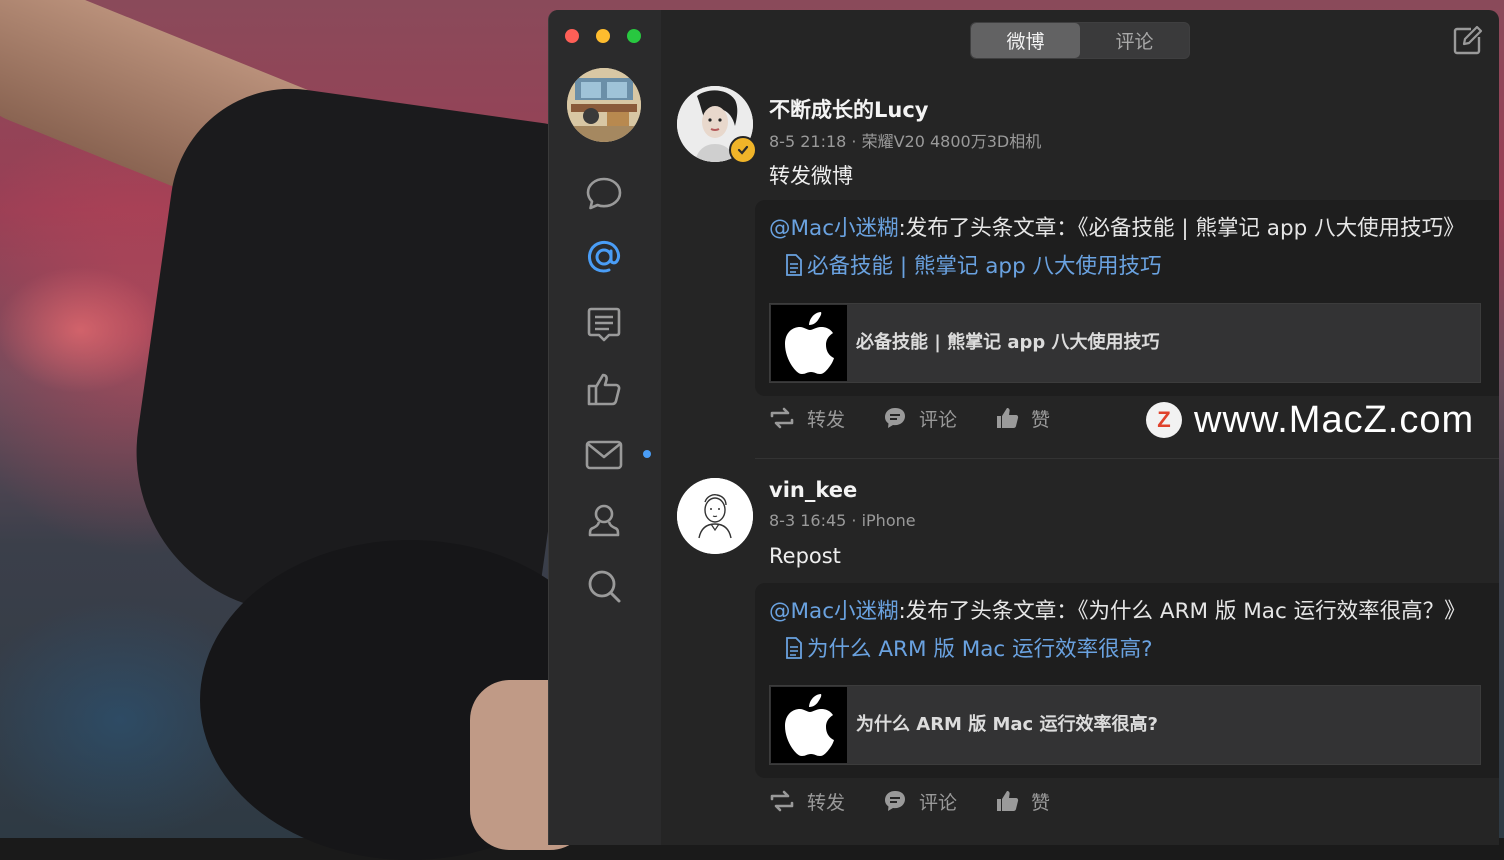 The height and width of the screenshot is (860, 1504). What do you see at coordinates (604, 324) in the screenshot?
I see `message-list-icon` at bounding box center [604, 324].